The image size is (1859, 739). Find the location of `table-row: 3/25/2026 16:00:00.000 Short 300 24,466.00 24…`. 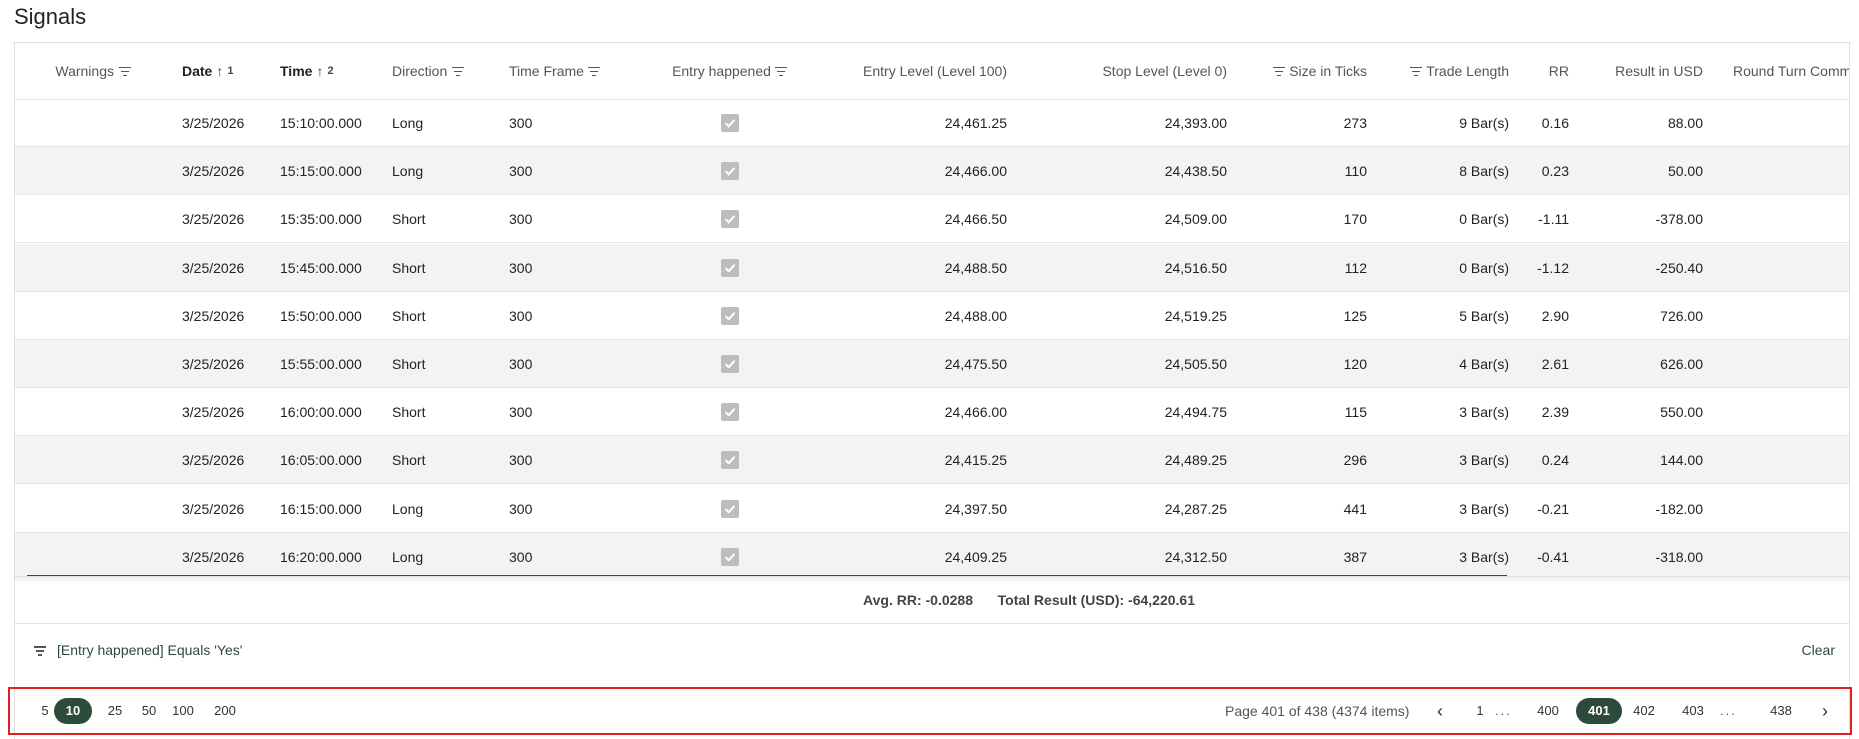

table-row: 3/25/2026 16:00:00.000 Short 300 24,466.00 24… is located at coordinates (932, 412).